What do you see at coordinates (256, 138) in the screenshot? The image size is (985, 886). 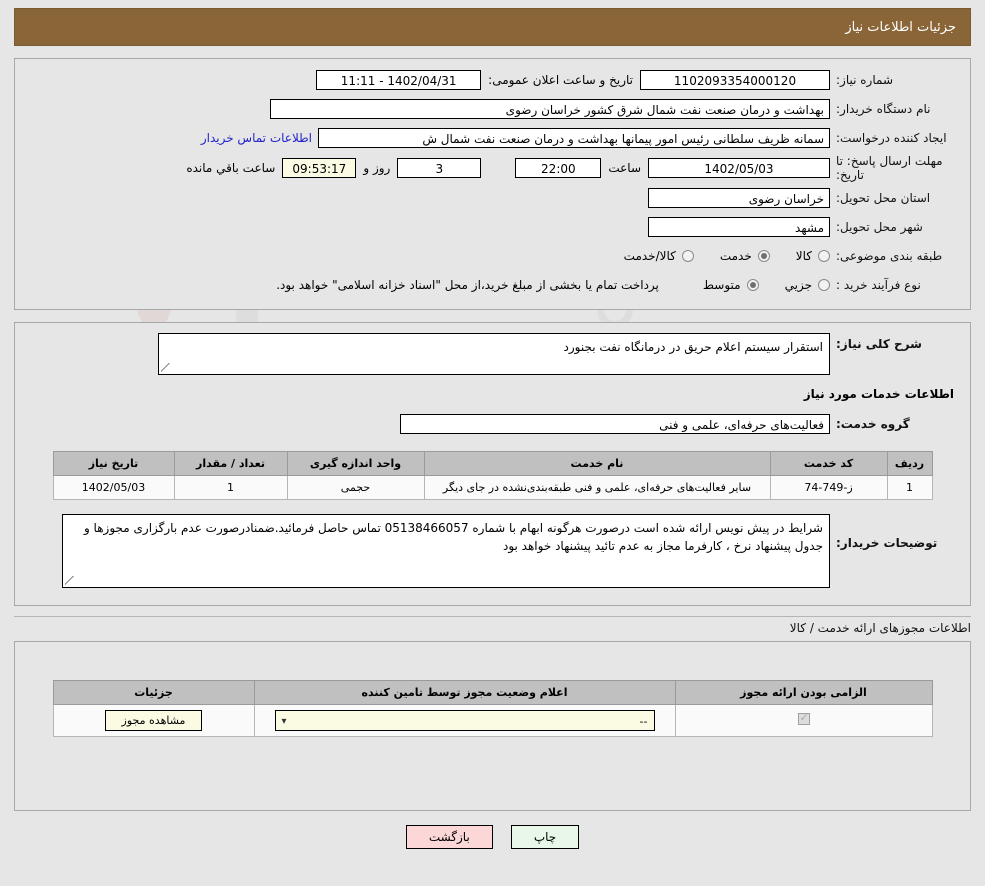 I see `buyer-contact-link: اطلاعات تماس خریدار` at bounding box center [256, 138].